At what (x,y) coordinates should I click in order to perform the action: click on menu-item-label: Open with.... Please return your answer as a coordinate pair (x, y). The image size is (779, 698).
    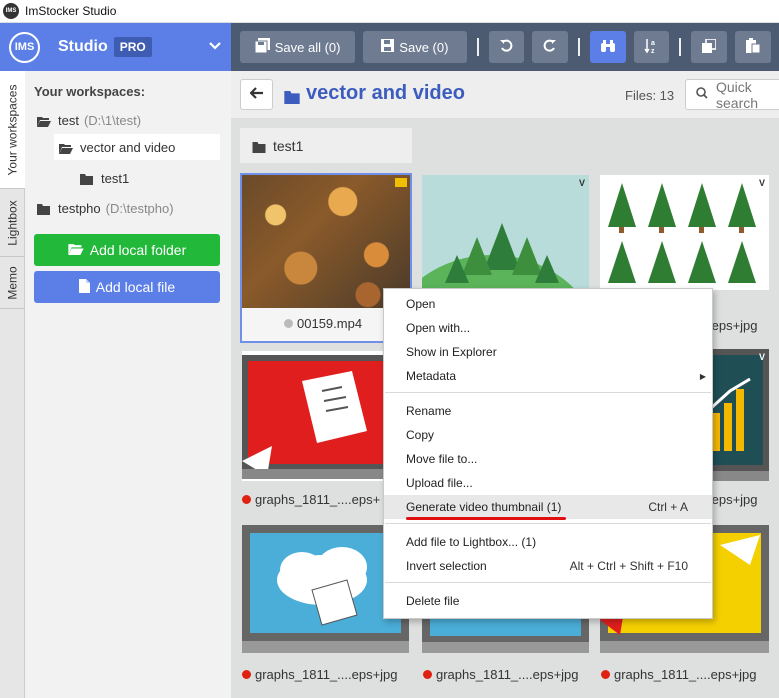
    Looking at the image, I should click on (438, 328).